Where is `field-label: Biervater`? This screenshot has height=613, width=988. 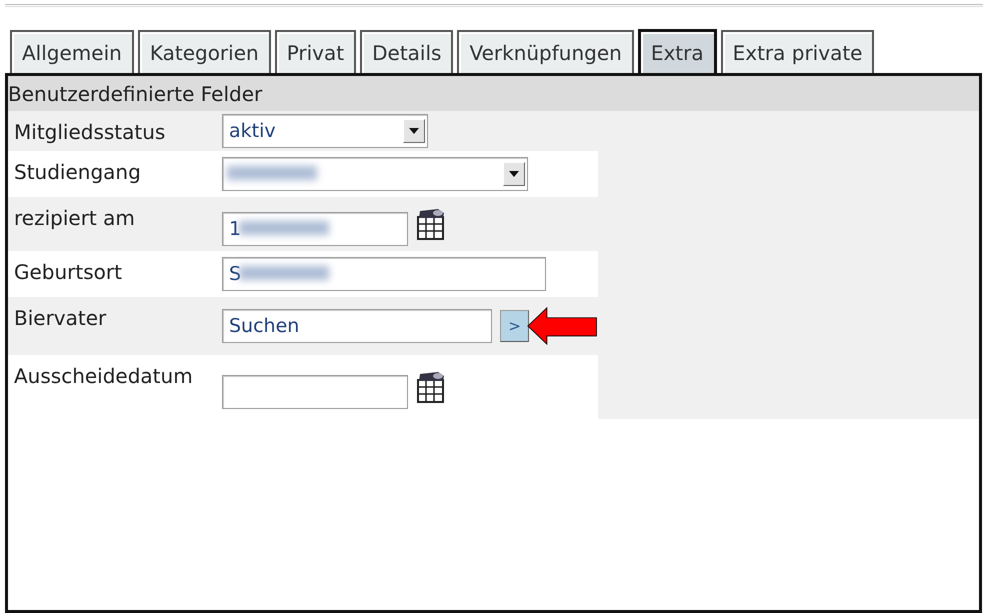
field-label: Biervater is located at coordinates (60, 318).